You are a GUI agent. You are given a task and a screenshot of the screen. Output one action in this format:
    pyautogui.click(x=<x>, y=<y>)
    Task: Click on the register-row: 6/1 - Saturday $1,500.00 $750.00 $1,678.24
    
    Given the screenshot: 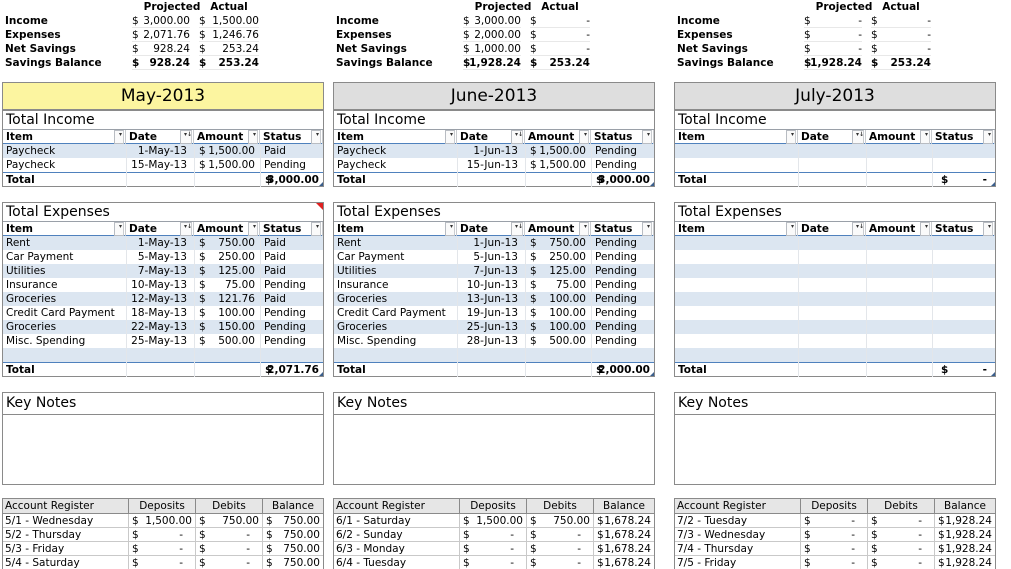 What is the action you would take?
    pyautogui.click(x=494, y=521)
    